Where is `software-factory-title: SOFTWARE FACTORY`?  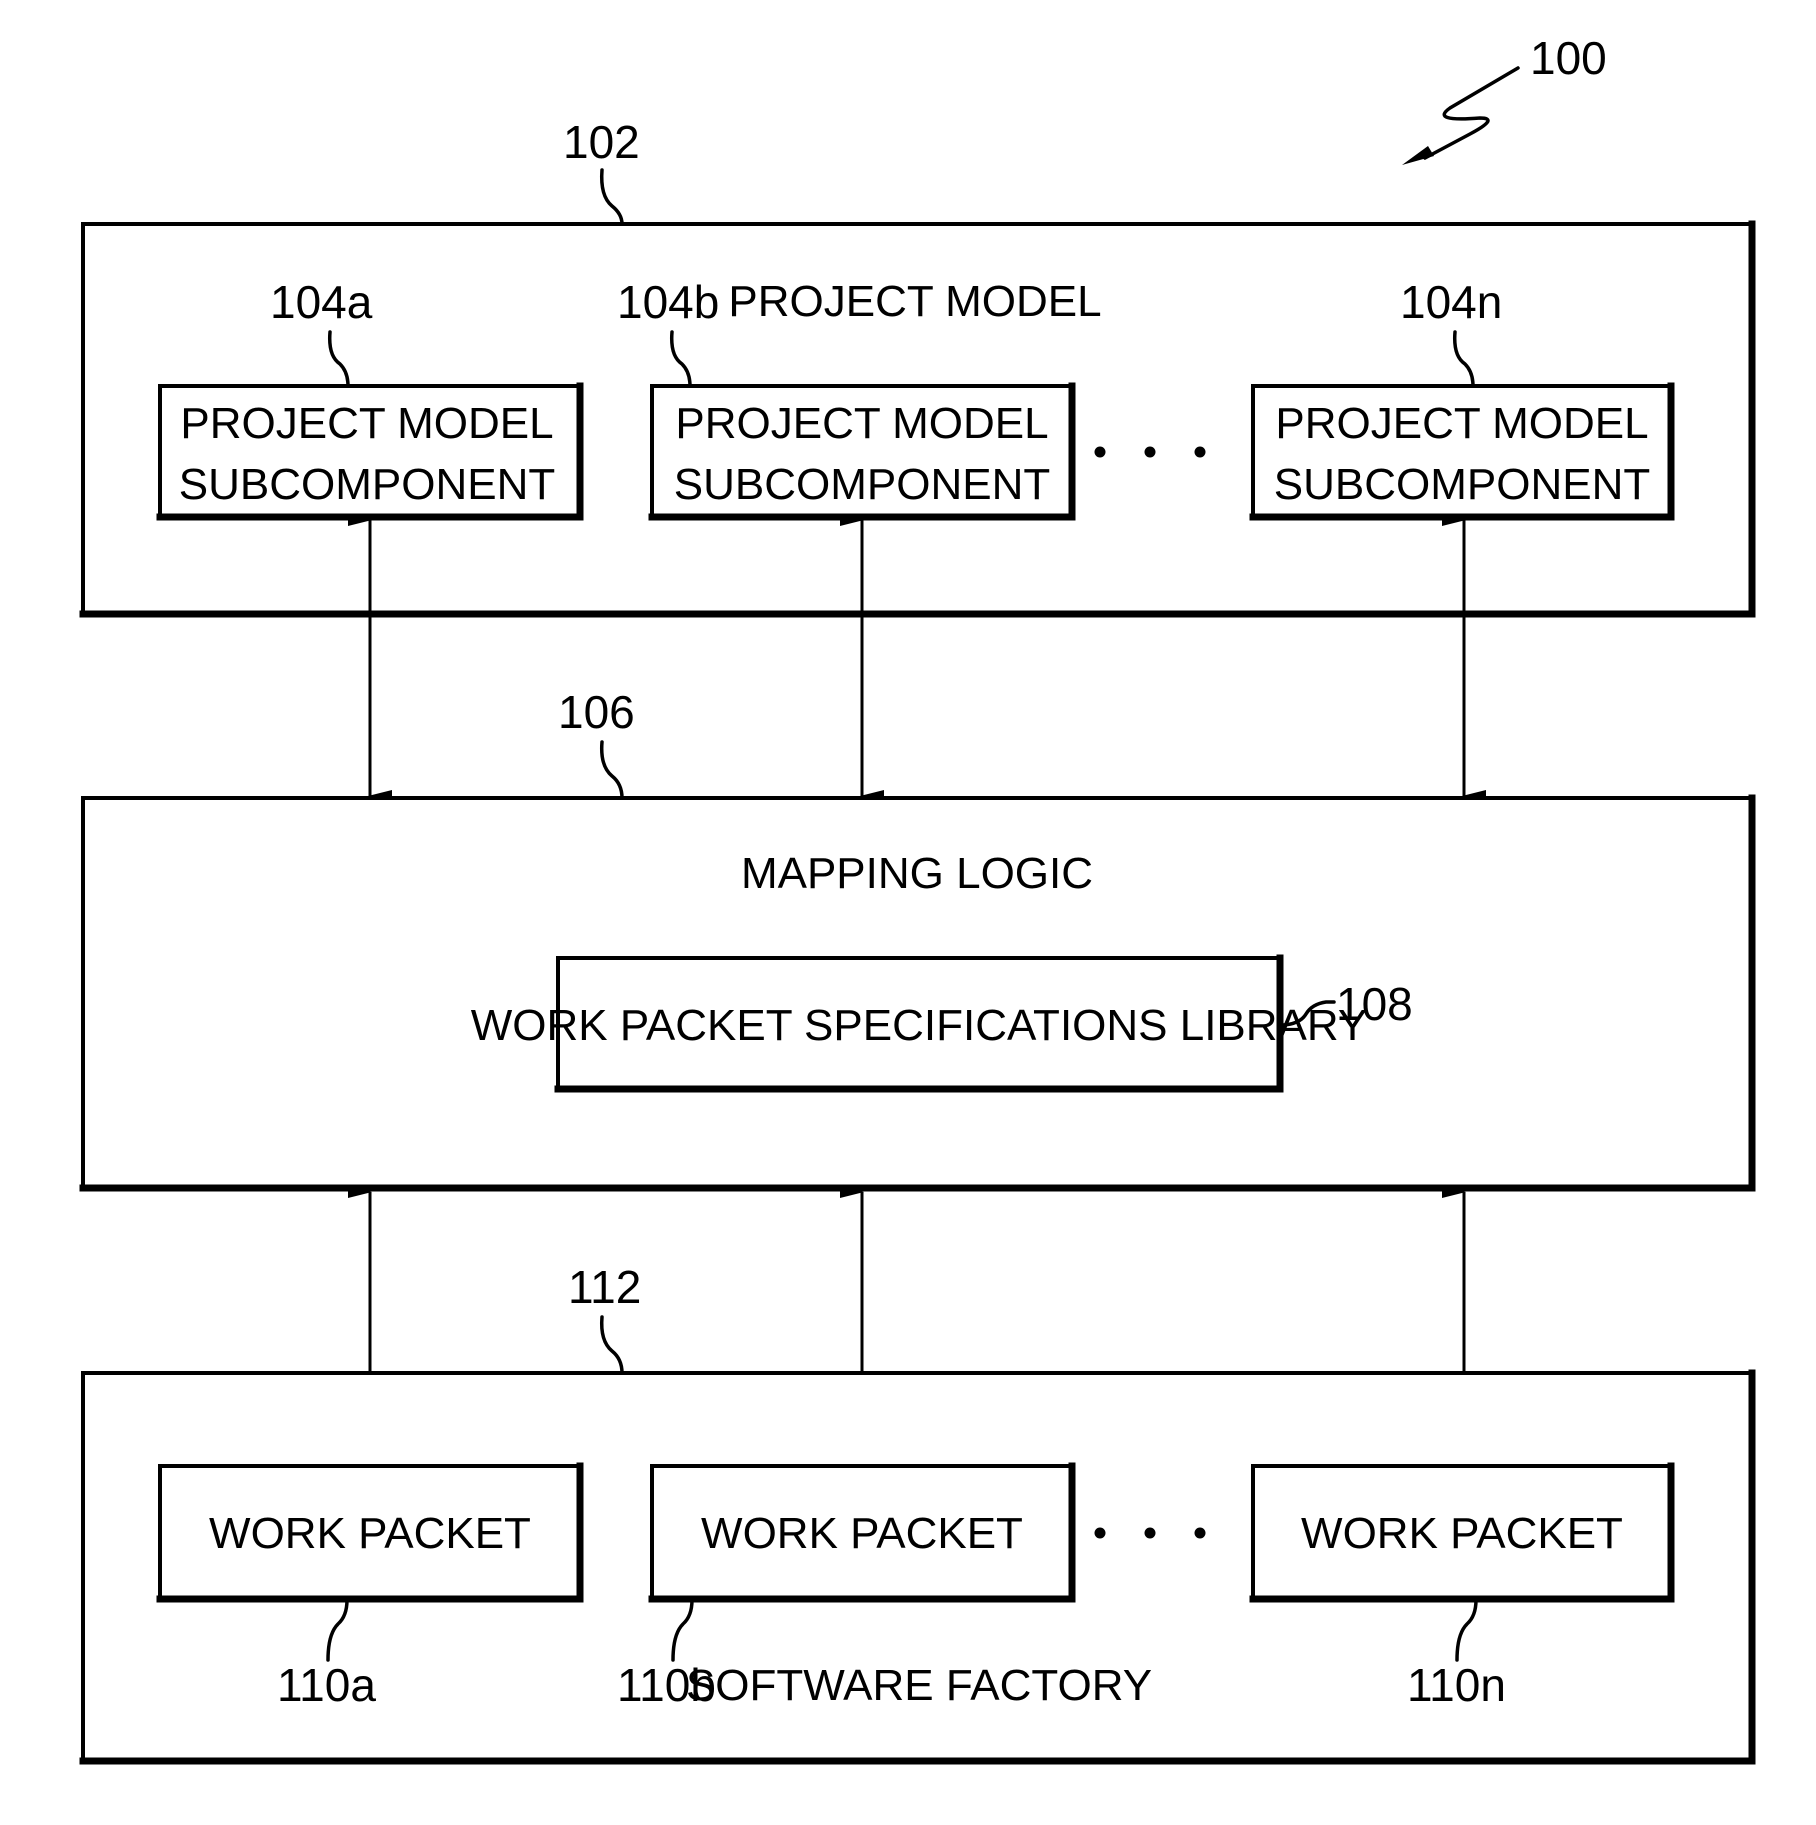
software-factory-title: SOFTWARE FACTORY is located at coordinates (919, 1685).